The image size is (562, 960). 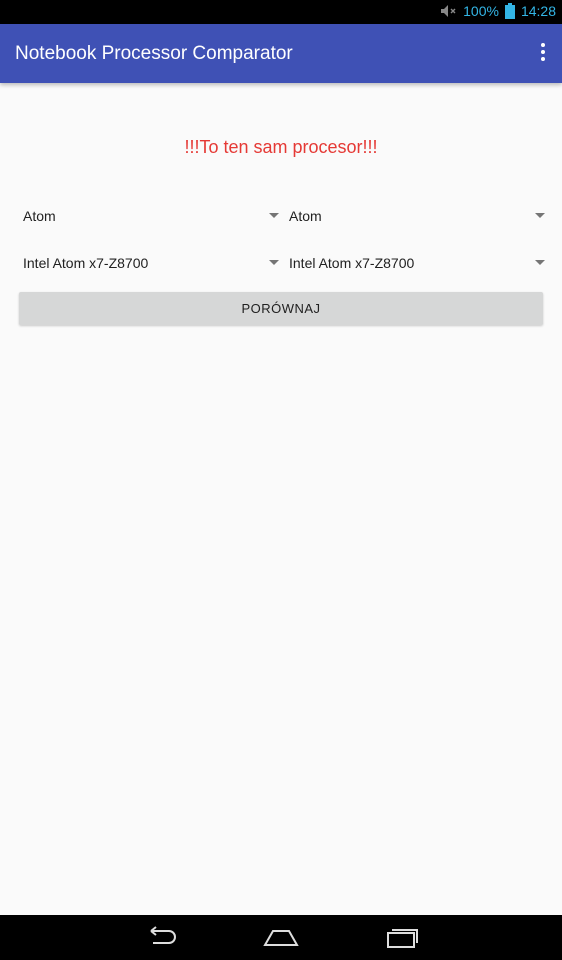 I want to click on status-bar: 100% 14:28, so click(x=281, y=12).